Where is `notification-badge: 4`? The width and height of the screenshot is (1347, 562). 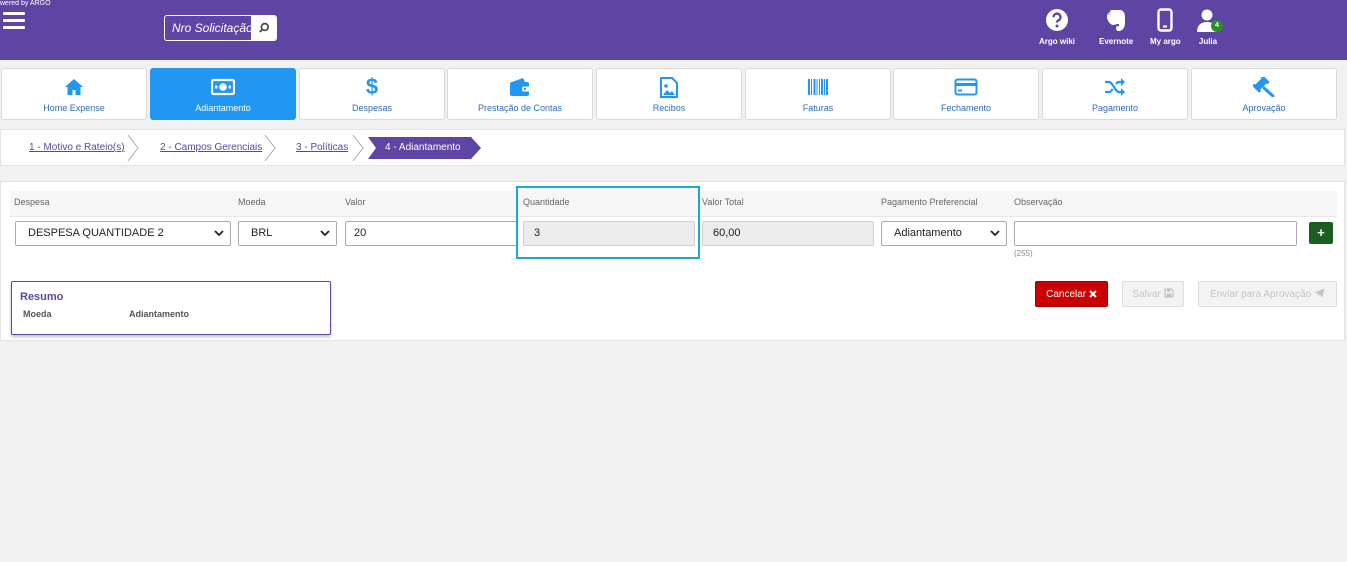
notification-badge: 4 is located at coordinates (1217, 26).